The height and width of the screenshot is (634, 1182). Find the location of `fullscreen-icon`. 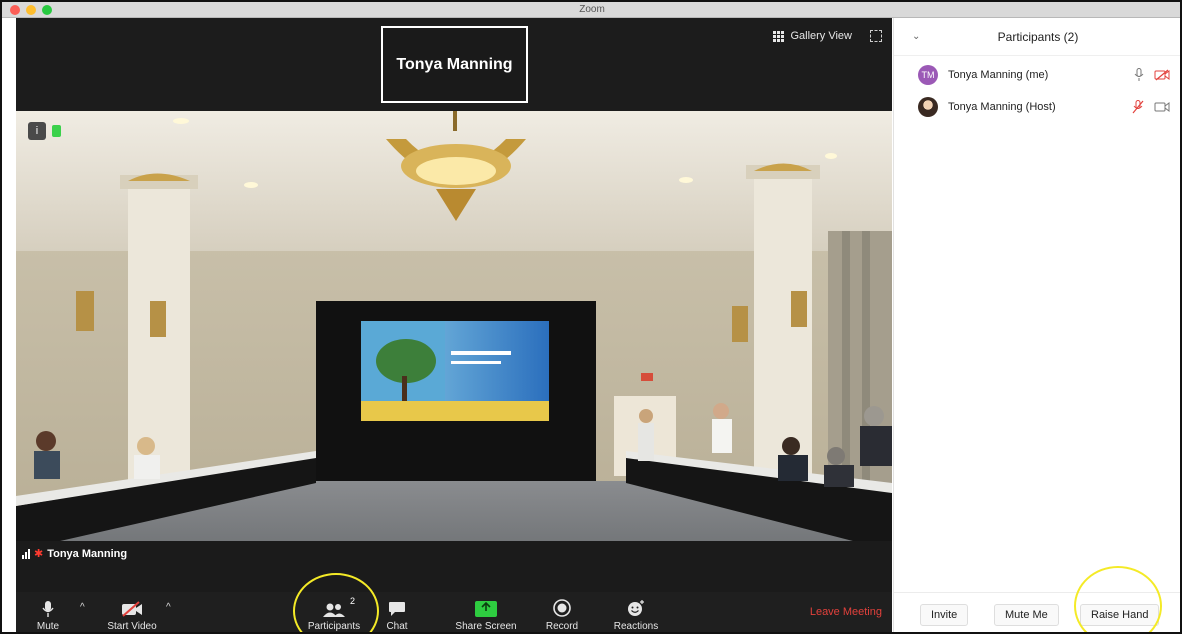

fullscreen-icon is located at coordinates (876, 36).